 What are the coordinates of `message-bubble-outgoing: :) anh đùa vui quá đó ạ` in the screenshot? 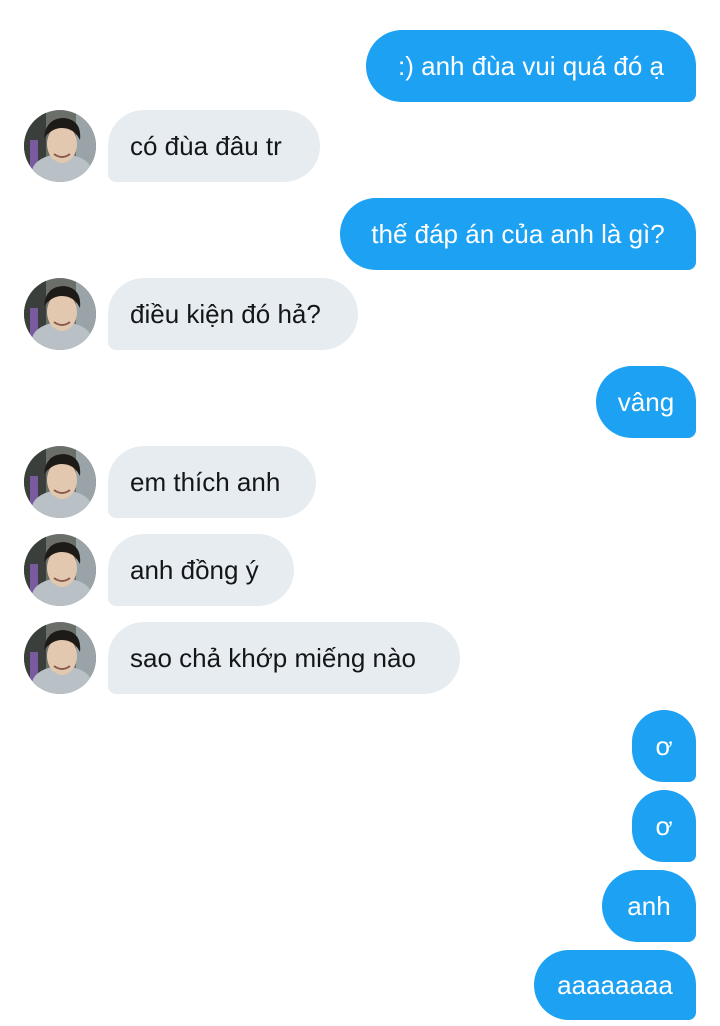 It's located at (531, 66).